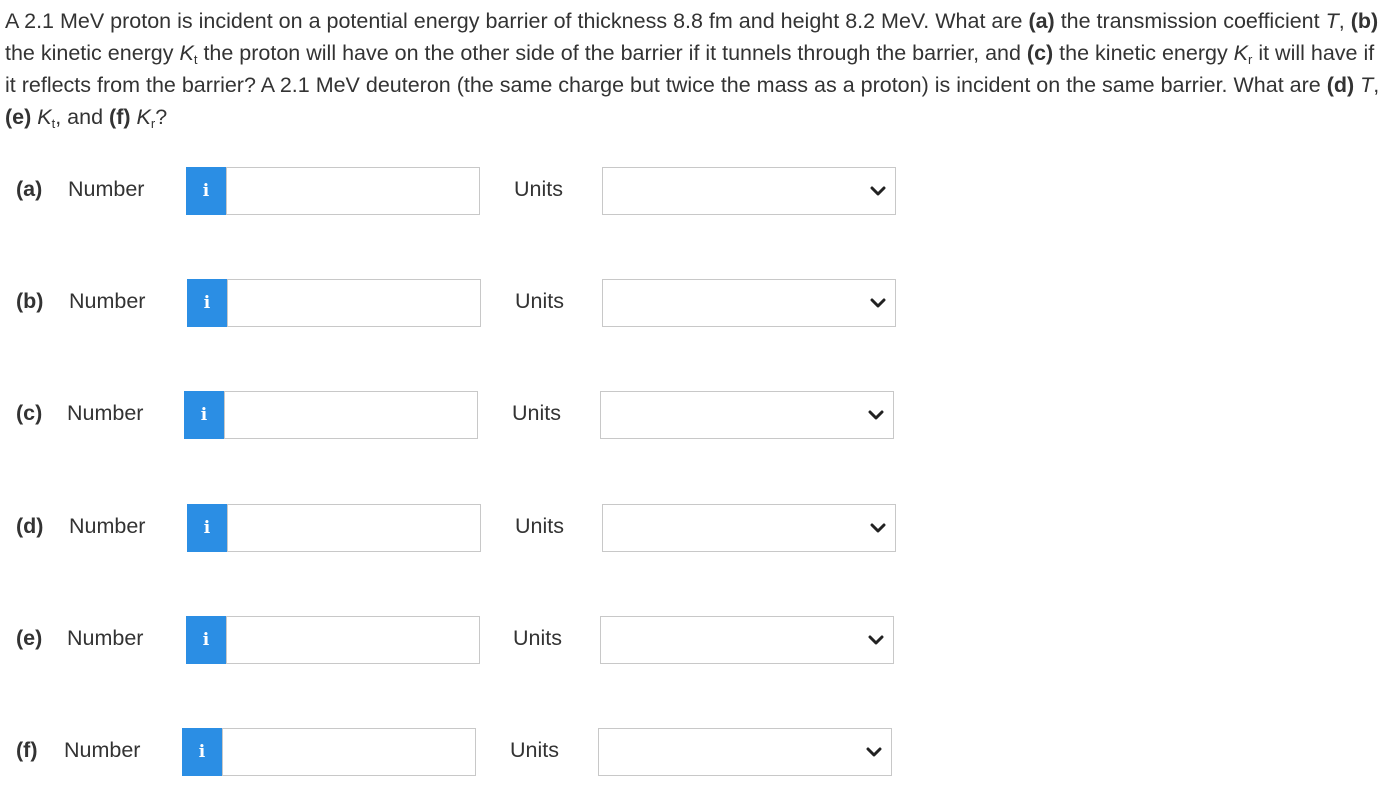 The height and width of the screenshot is (804, 1390). I want to click on answer-row-d: (d) Number i Units, so click(695, 529).